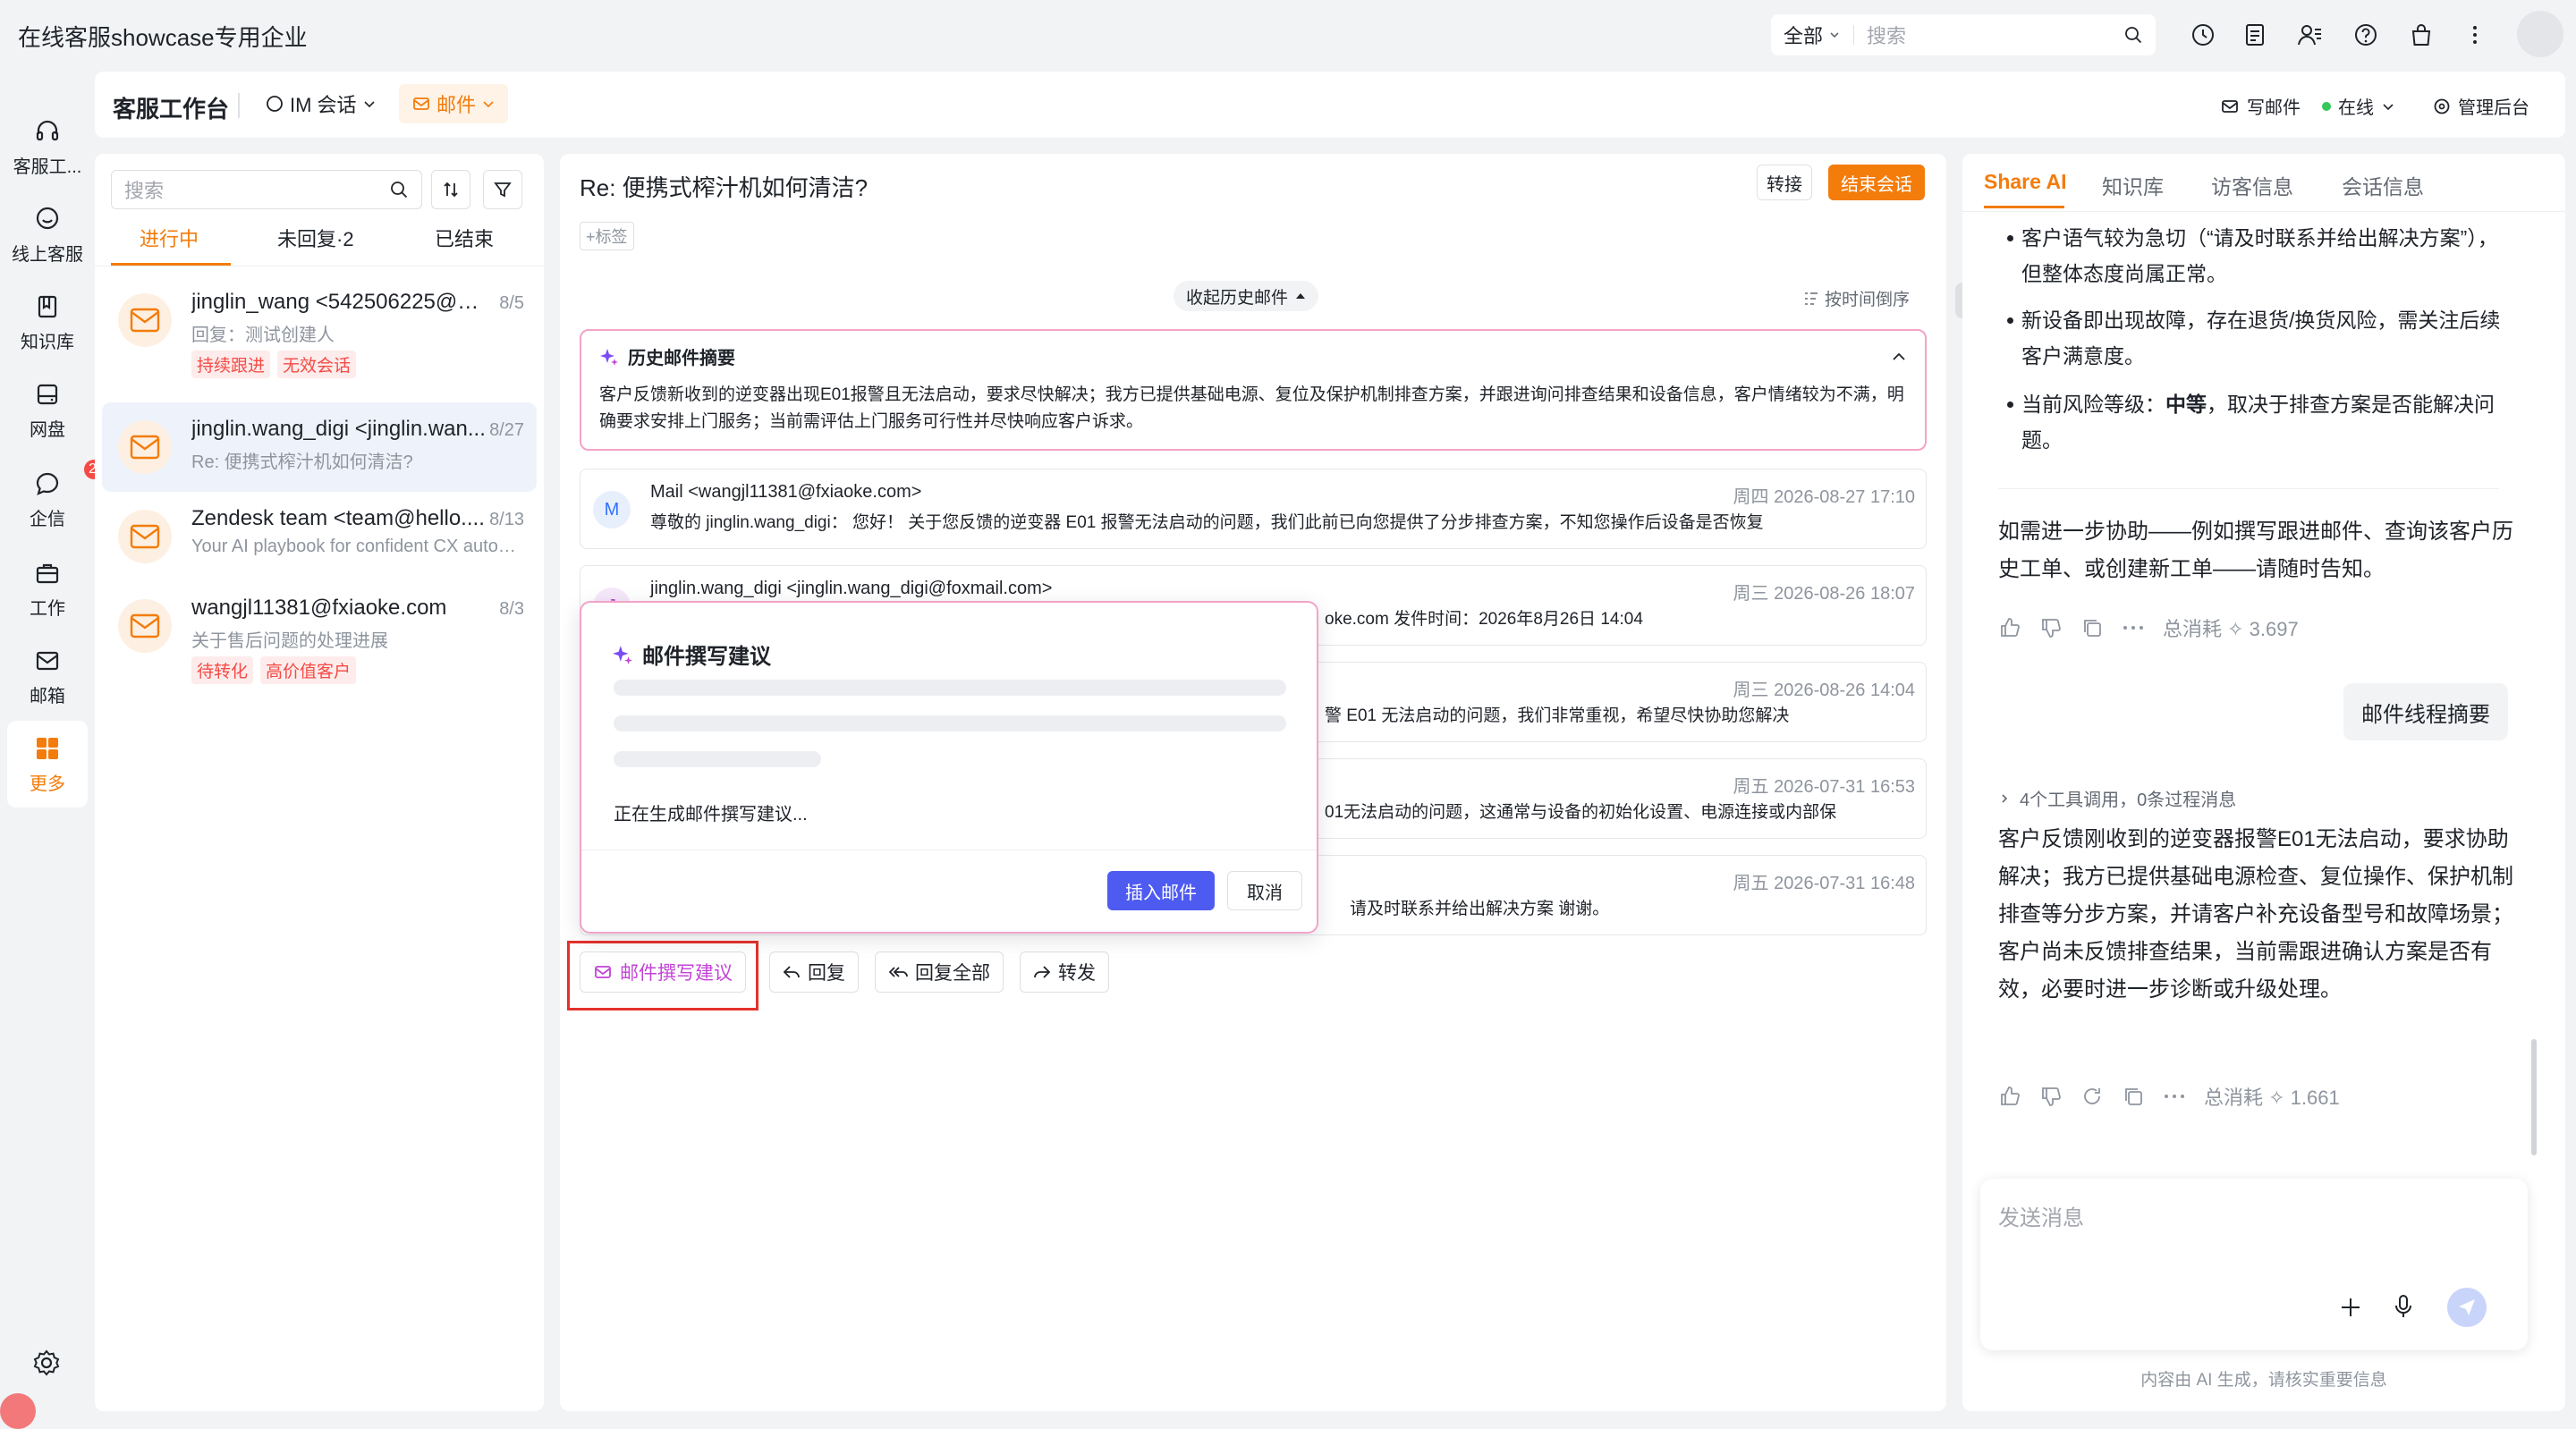 The height and width of the screenshot is (1429, 2576). Describe the element at coordinates (47, 307) in the screenshot. I see `book-icon` at that location.